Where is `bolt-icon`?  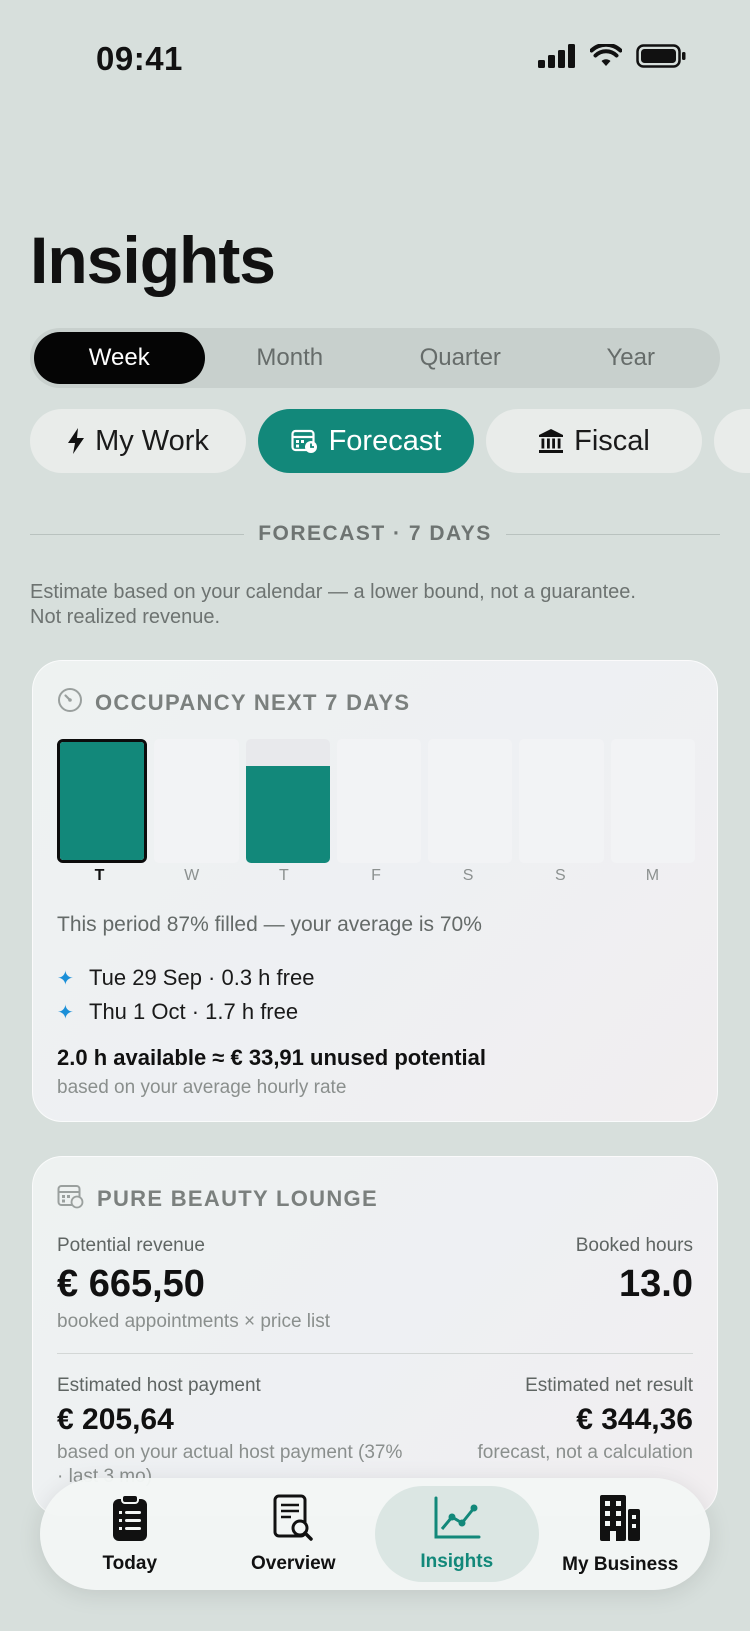
bolt-icon is located at coordinates (76, 441).